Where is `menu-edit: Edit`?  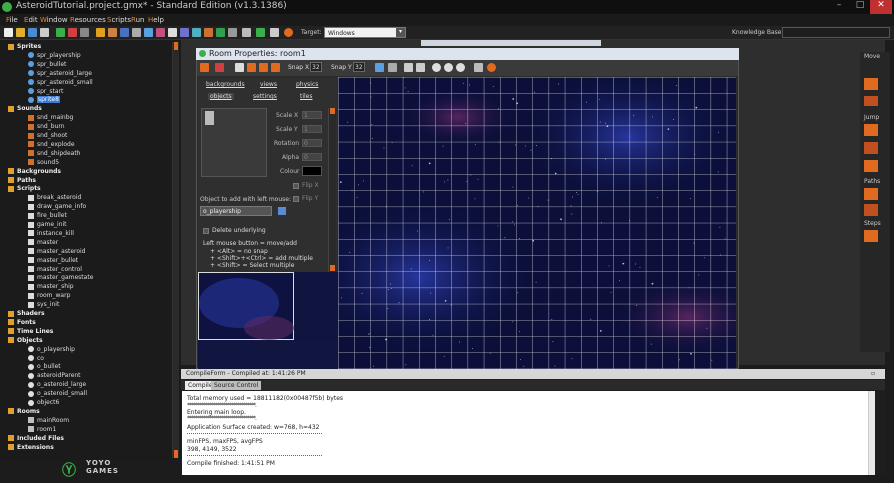 menu-edit: Edit is located at coordinates (31, 20).